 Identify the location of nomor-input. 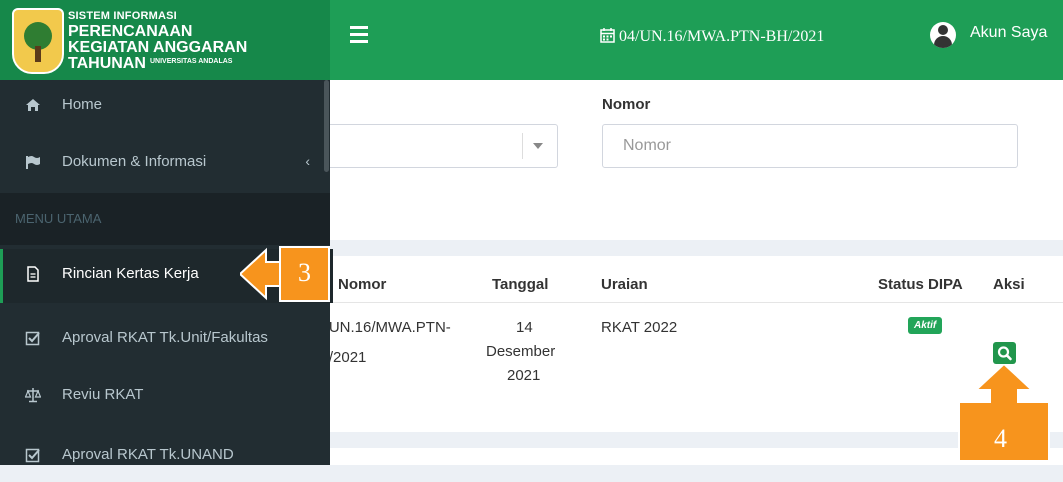
(810, 146).